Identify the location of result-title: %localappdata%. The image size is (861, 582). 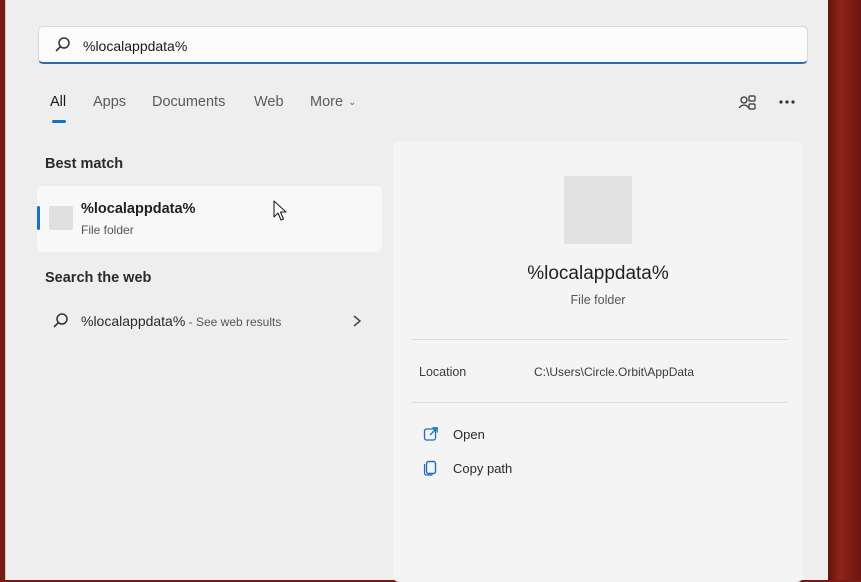
(138, 209).